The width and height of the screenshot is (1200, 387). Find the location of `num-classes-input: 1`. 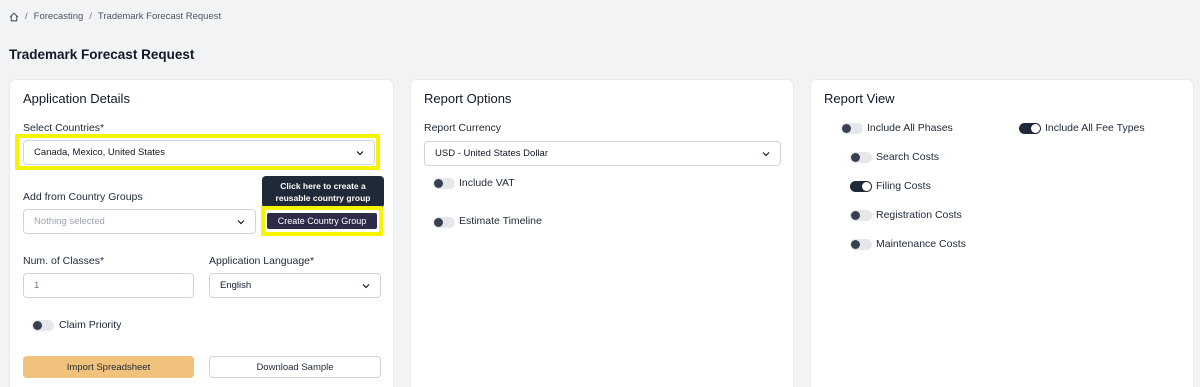

num-classes-input: 1 is located at coordinates (108, 285).